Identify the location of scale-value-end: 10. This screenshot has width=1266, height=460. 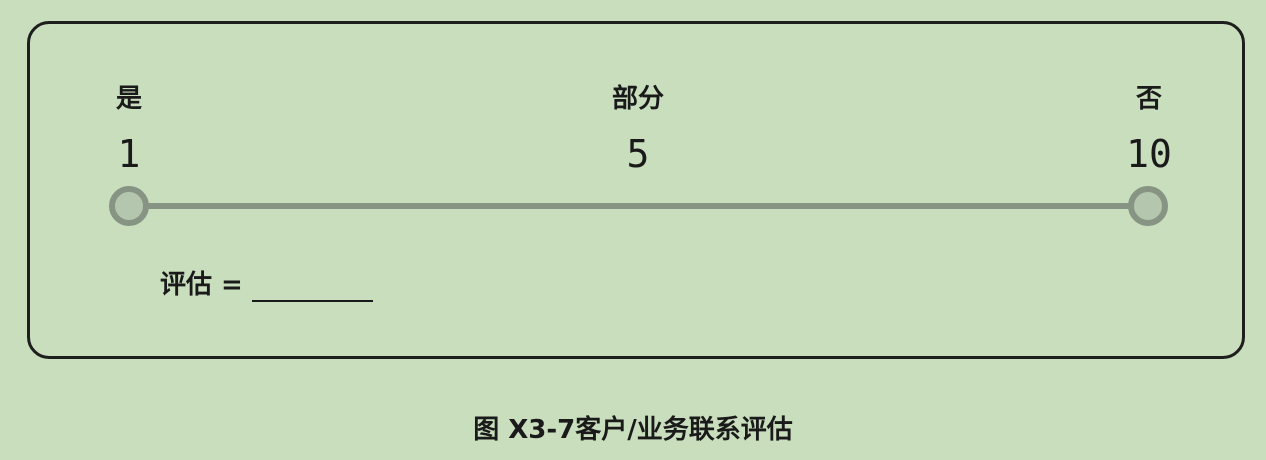
(1149, 154).